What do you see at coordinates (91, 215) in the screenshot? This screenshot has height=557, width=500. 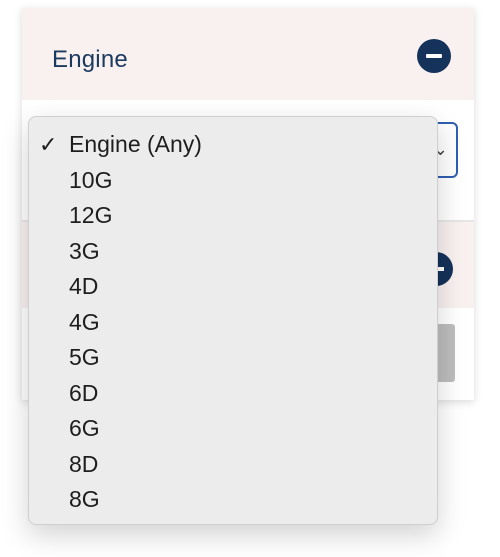 I see `option-label: 12G` at bounding box center [91, 215].